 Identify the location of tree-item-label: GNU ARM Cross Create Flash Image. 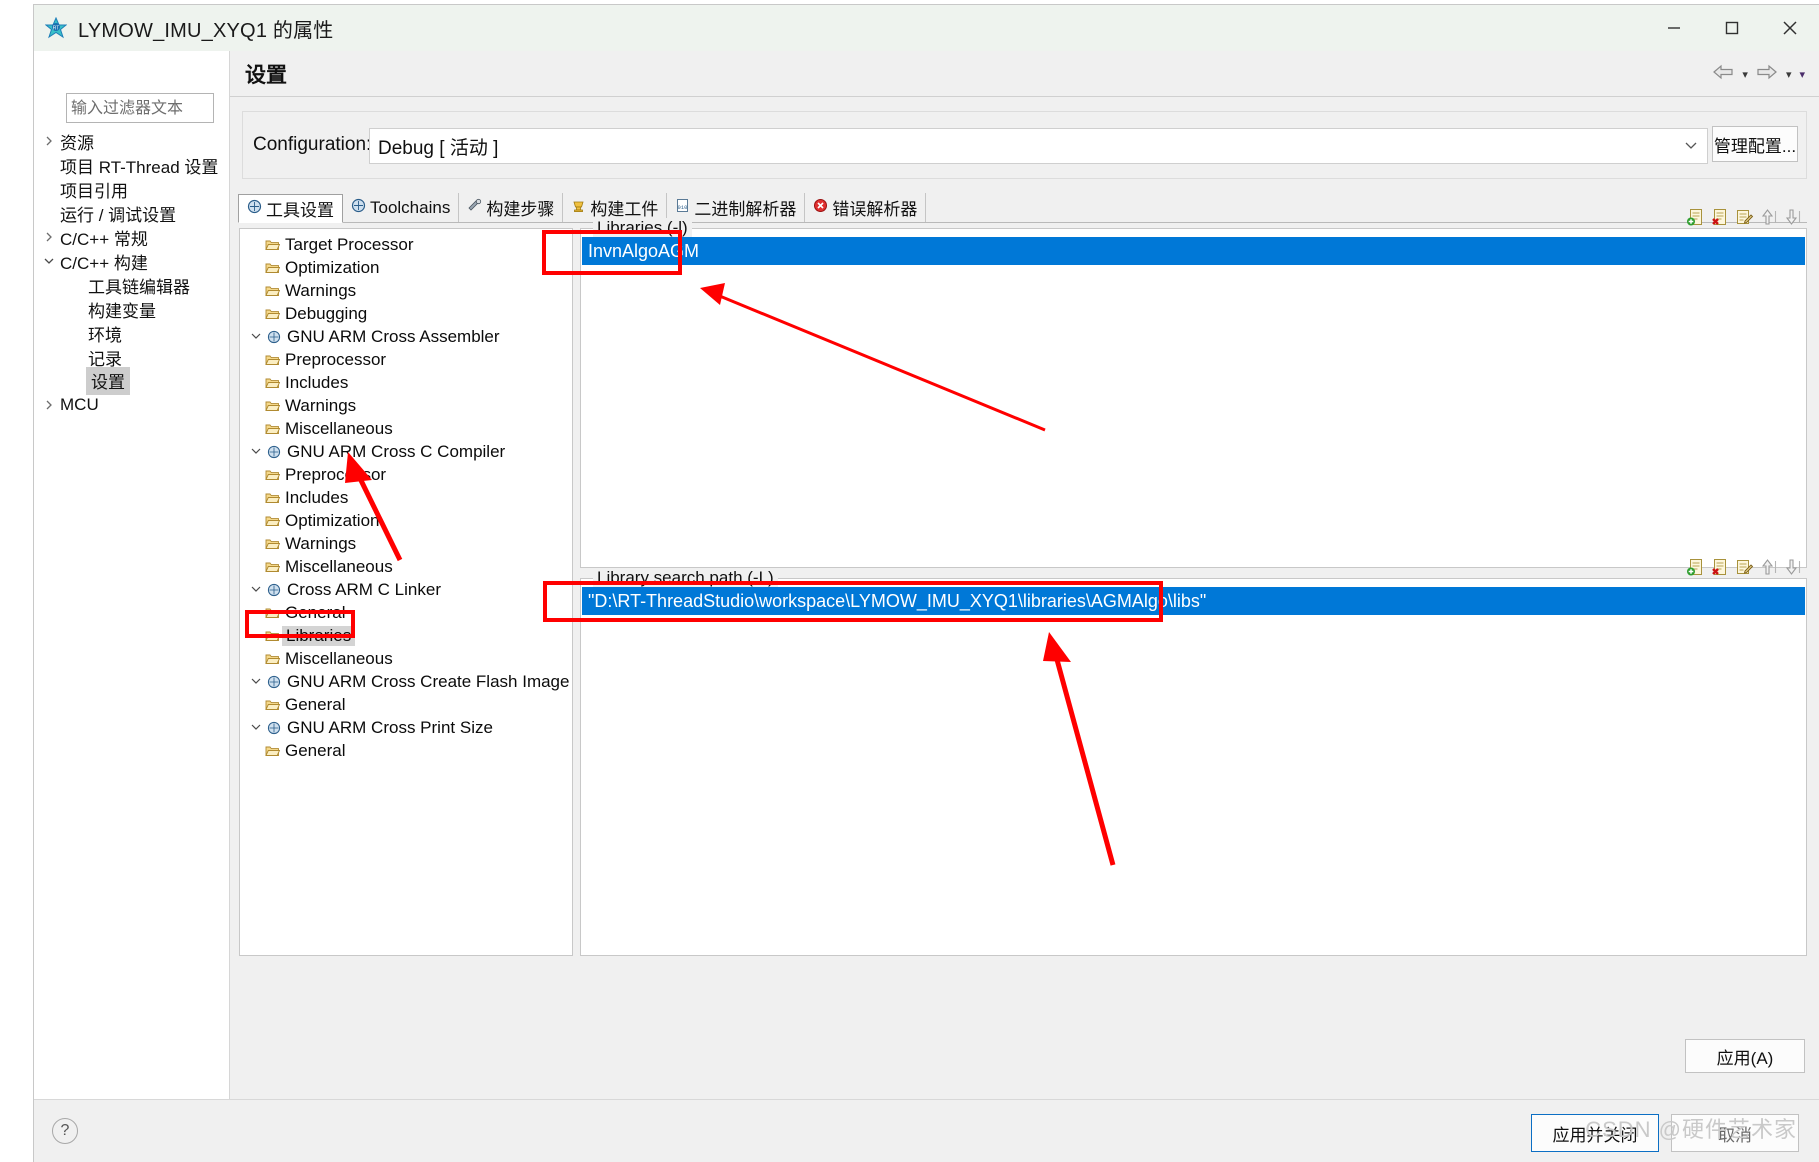
(428, 681).